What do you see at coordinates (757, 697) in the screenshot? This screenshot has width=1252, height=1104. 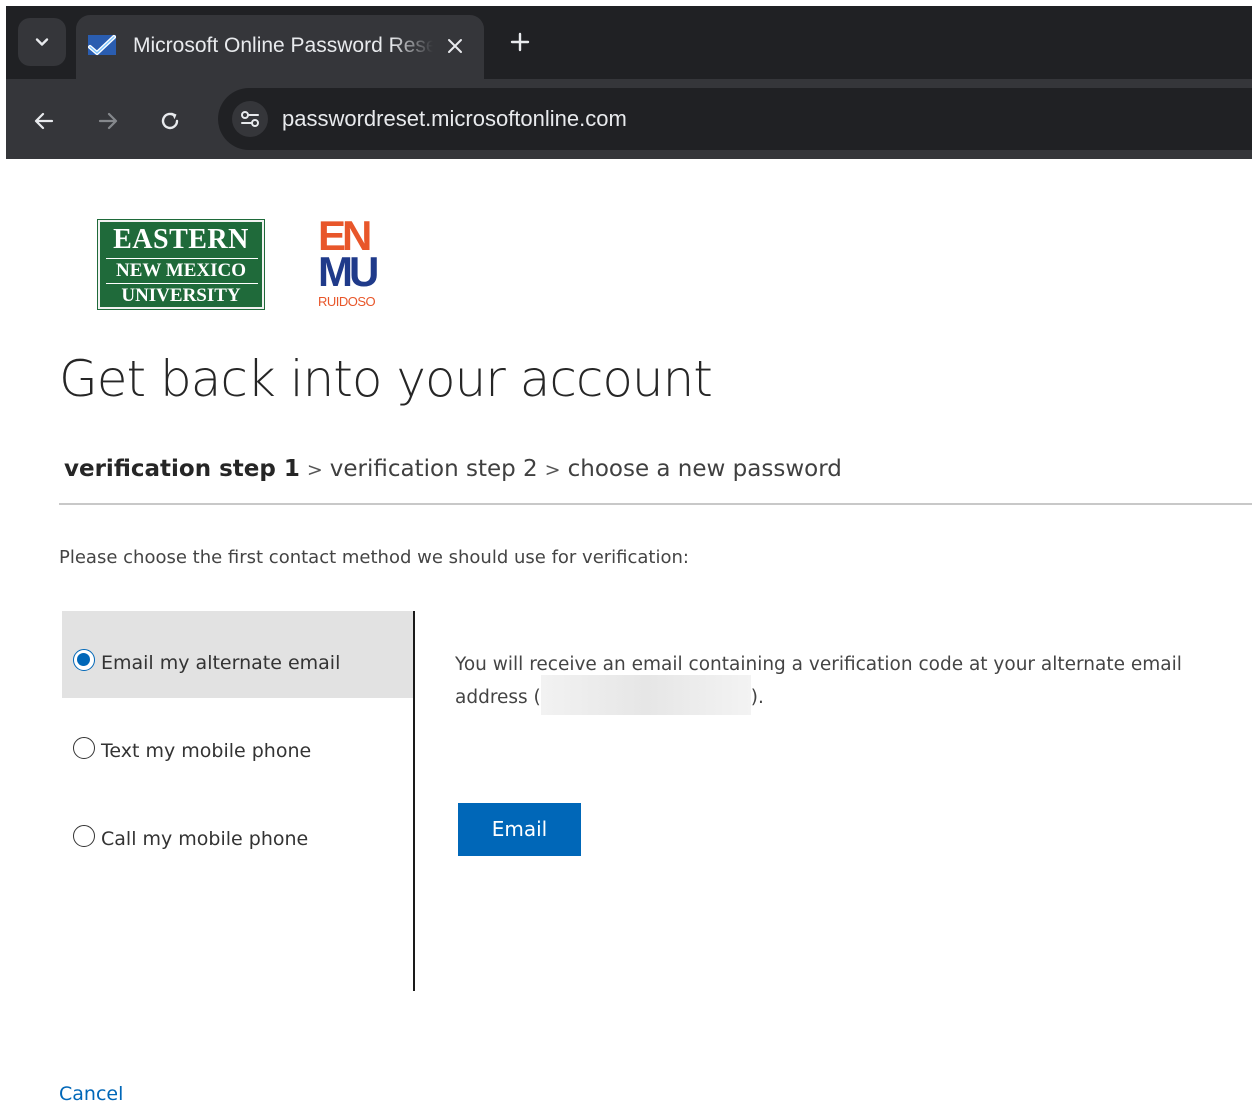 I see `description-text-end: ).` at bounding box center [757, 697].